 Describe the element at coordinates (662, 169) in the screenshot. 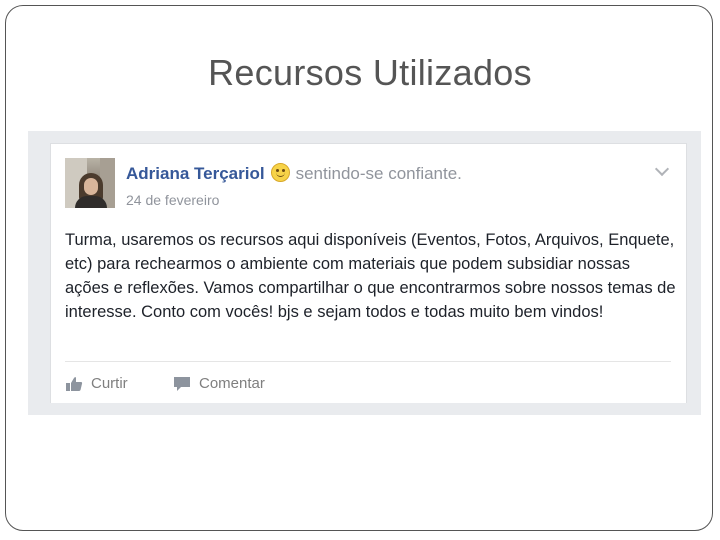

I see `chevron-down-icon` at that location.